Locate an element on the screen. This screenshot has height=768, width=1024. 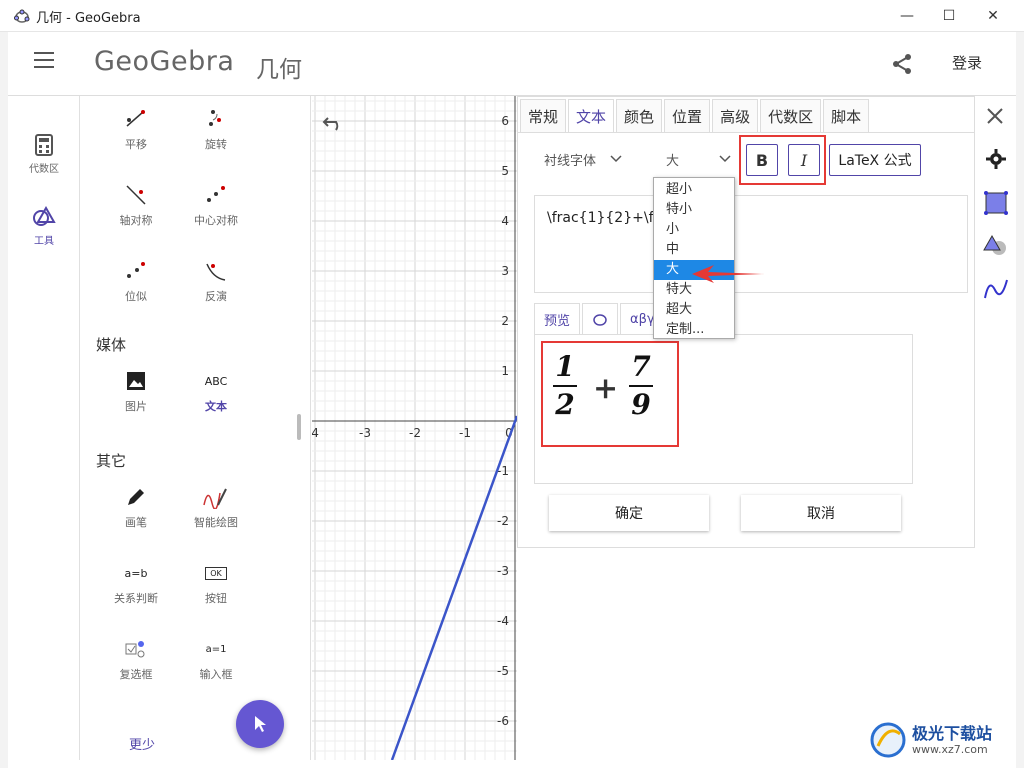
rail-algebra: 代数区 is located at coordinates (44, 154).